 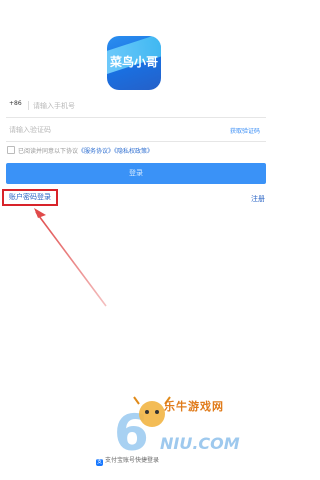 I want to click on alipay-icon: 支, so click(x=99, y=462).